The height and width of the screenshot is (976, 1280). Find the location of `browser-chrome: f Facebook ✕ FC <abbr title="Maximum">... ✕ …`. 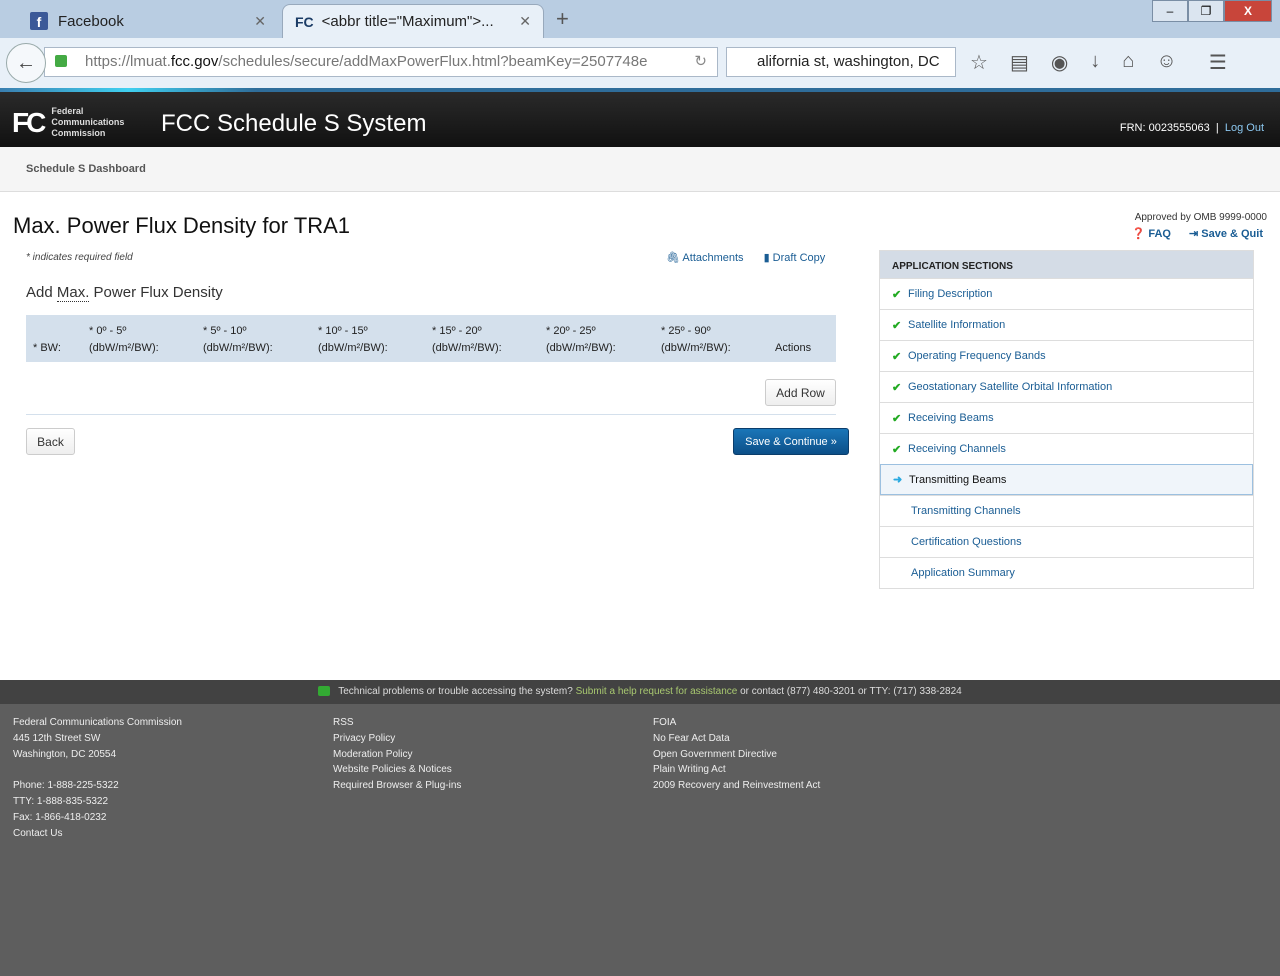

browser-chrome: f Facebook ✕ FC <abbr title="Maximum">... ✕ … is located at coordinates (640, 46).